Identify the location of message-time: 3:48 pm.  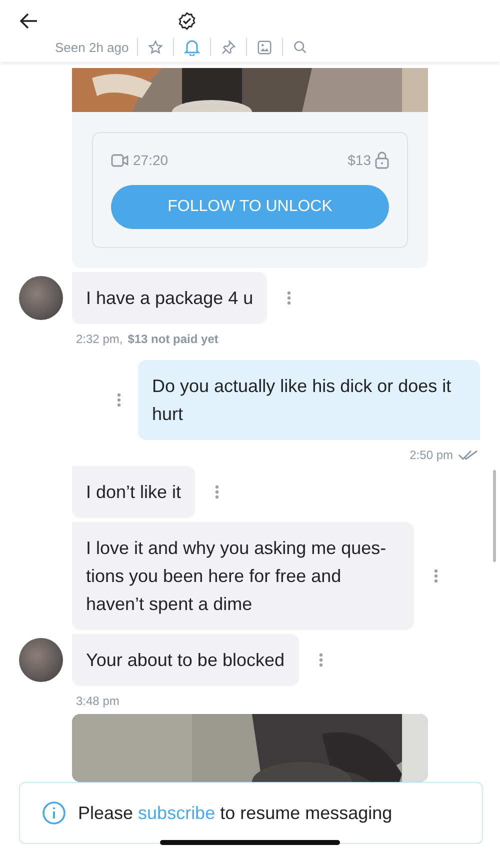
(98, 701).